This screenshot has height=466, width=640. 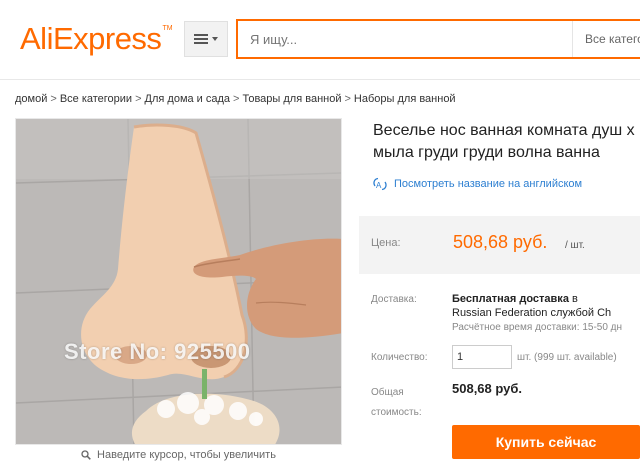 What do you see at coordinates (394, 299) in the screenshot?
I see `shipping-label: Доставка:` at bounding box center [394, 299].